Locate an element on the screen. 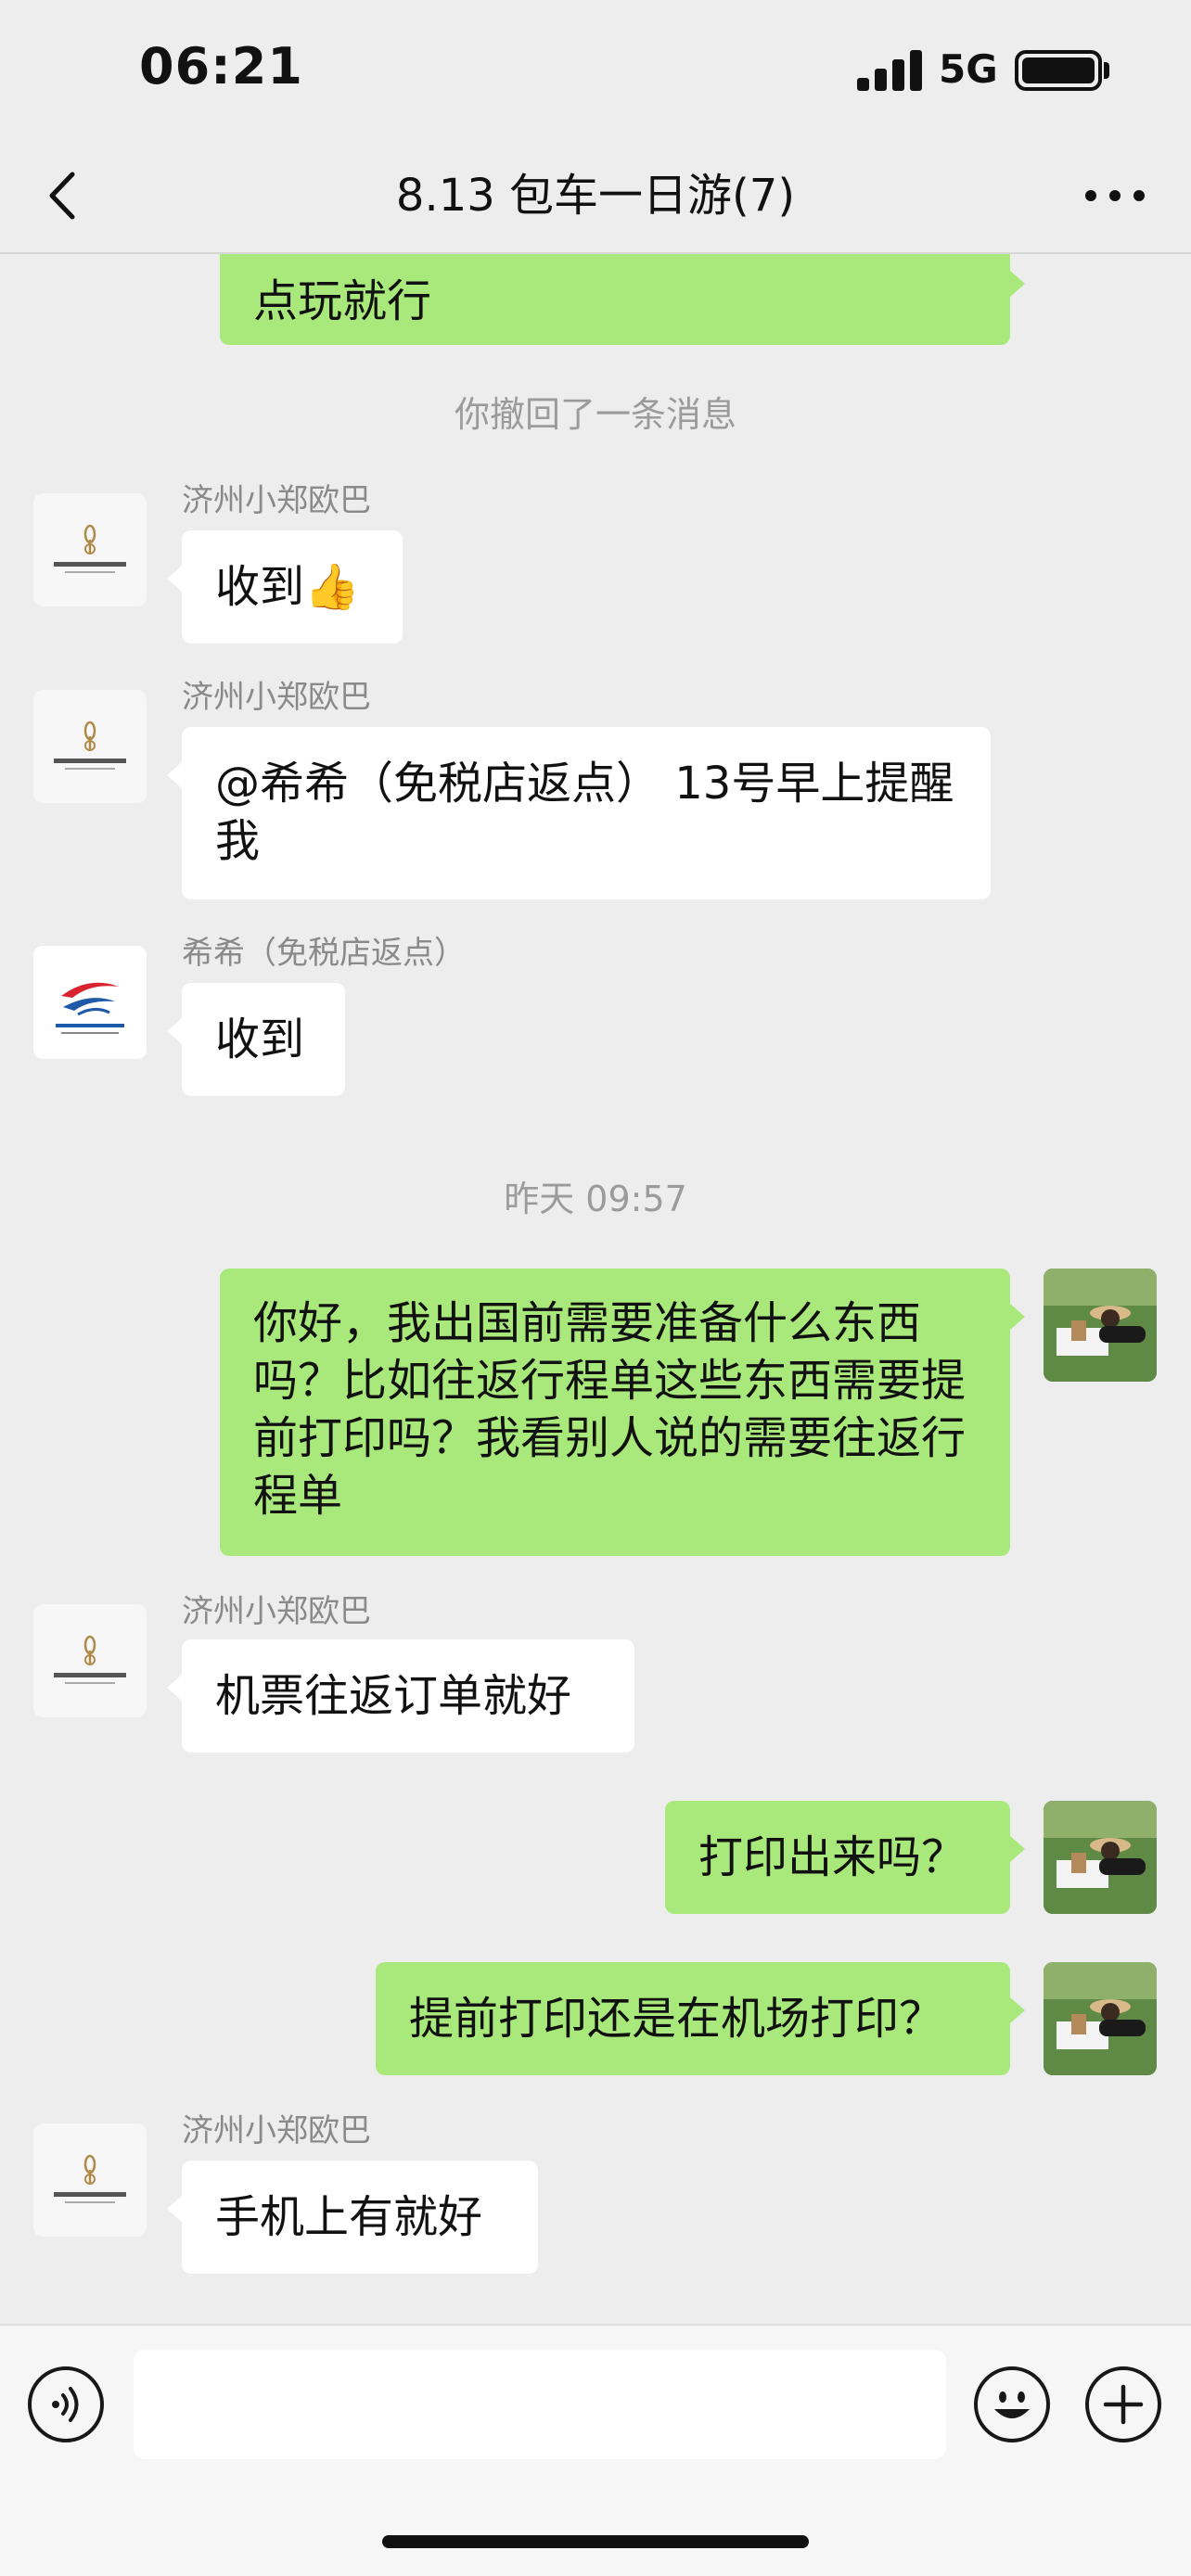 The width and height of the screenshot is (1191, 2576). message-bubble-incoming: 机票往返订单就好 is located at coordinates (400, 1696).